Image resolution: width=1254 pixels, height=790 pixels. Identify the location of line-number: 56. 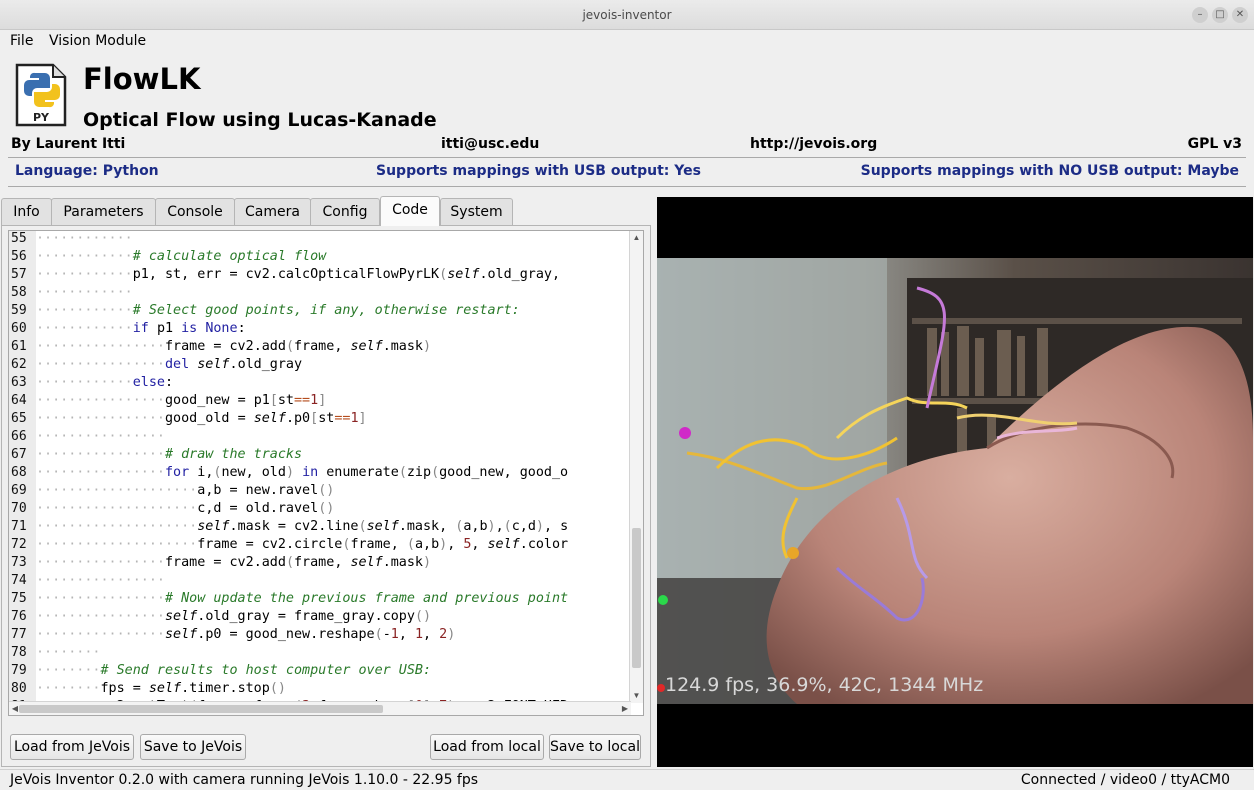
(19, 256).